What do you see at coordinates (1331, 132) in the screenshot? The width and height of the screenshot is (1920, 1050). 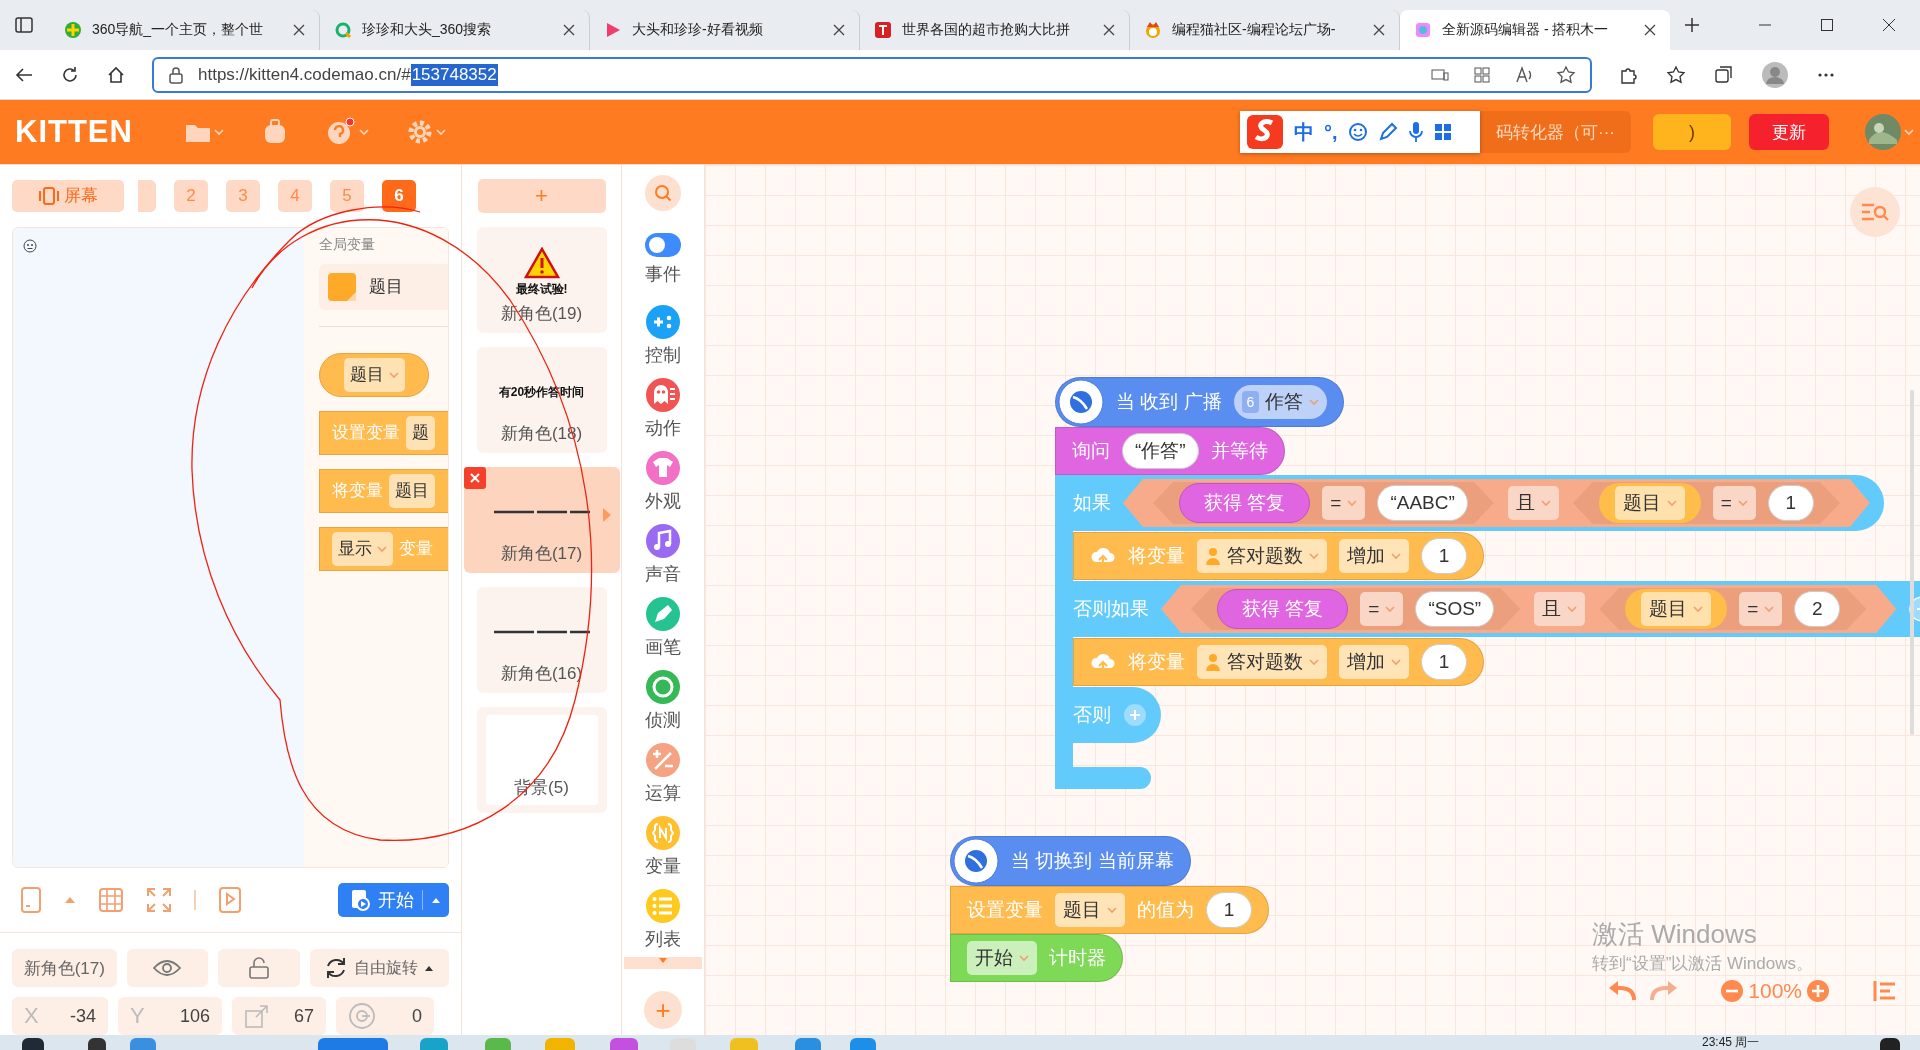 I see `punctuation-mode-label: °,` at bounding box center [1331, 132].